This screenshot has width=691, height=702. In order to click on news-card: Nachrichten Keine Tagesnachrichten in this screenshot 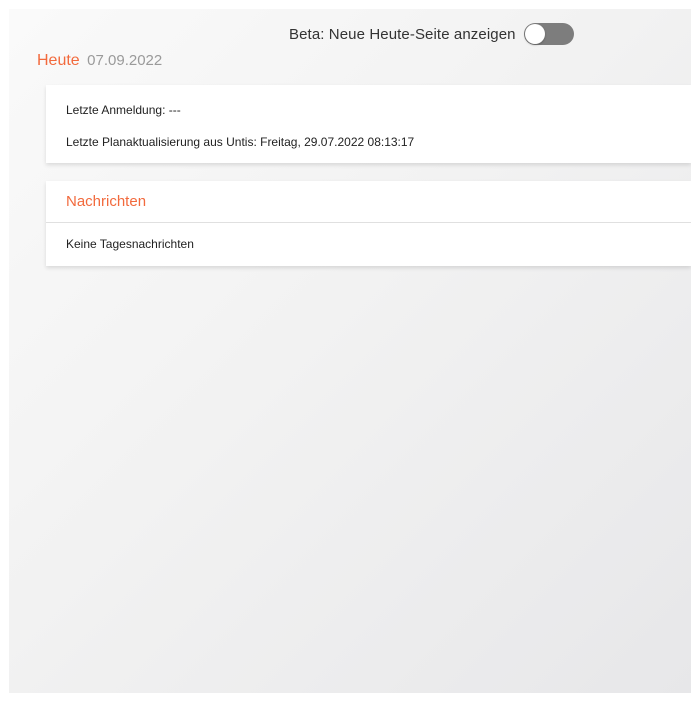, I will do `click(368, 223)`.